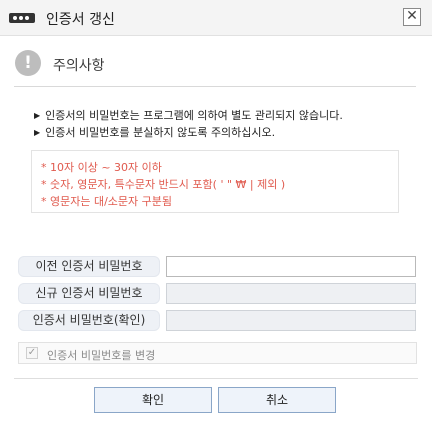 The width and height of the screenshot is (432, 432). Describe the element at coordinates (80, 20) in the screenshot. I see `window-title: 인증서 갱신` at that location.